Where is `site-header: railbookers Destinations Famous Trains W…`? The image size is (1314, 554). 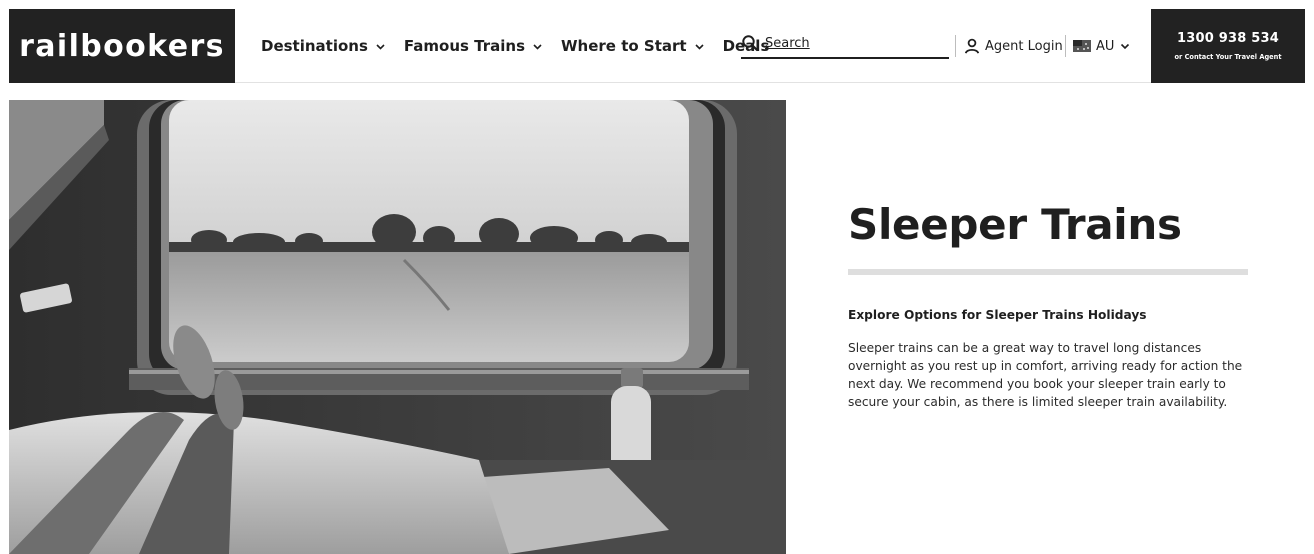 site-header: railbookers Destinations Famous Trains W… is located at coordinates (657, 46).